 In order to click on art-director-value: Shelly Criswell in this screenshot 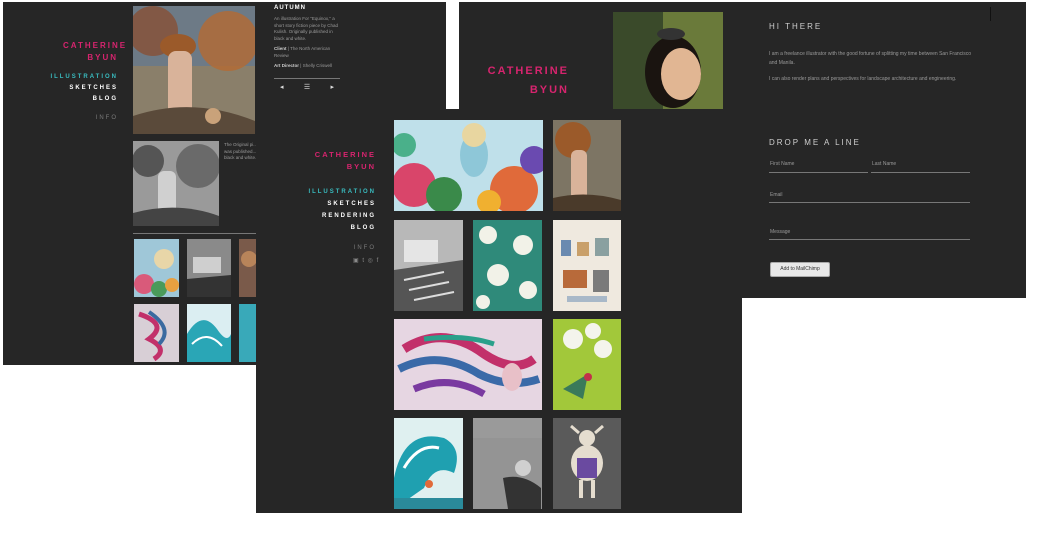, I will do `click(317, 65)`.